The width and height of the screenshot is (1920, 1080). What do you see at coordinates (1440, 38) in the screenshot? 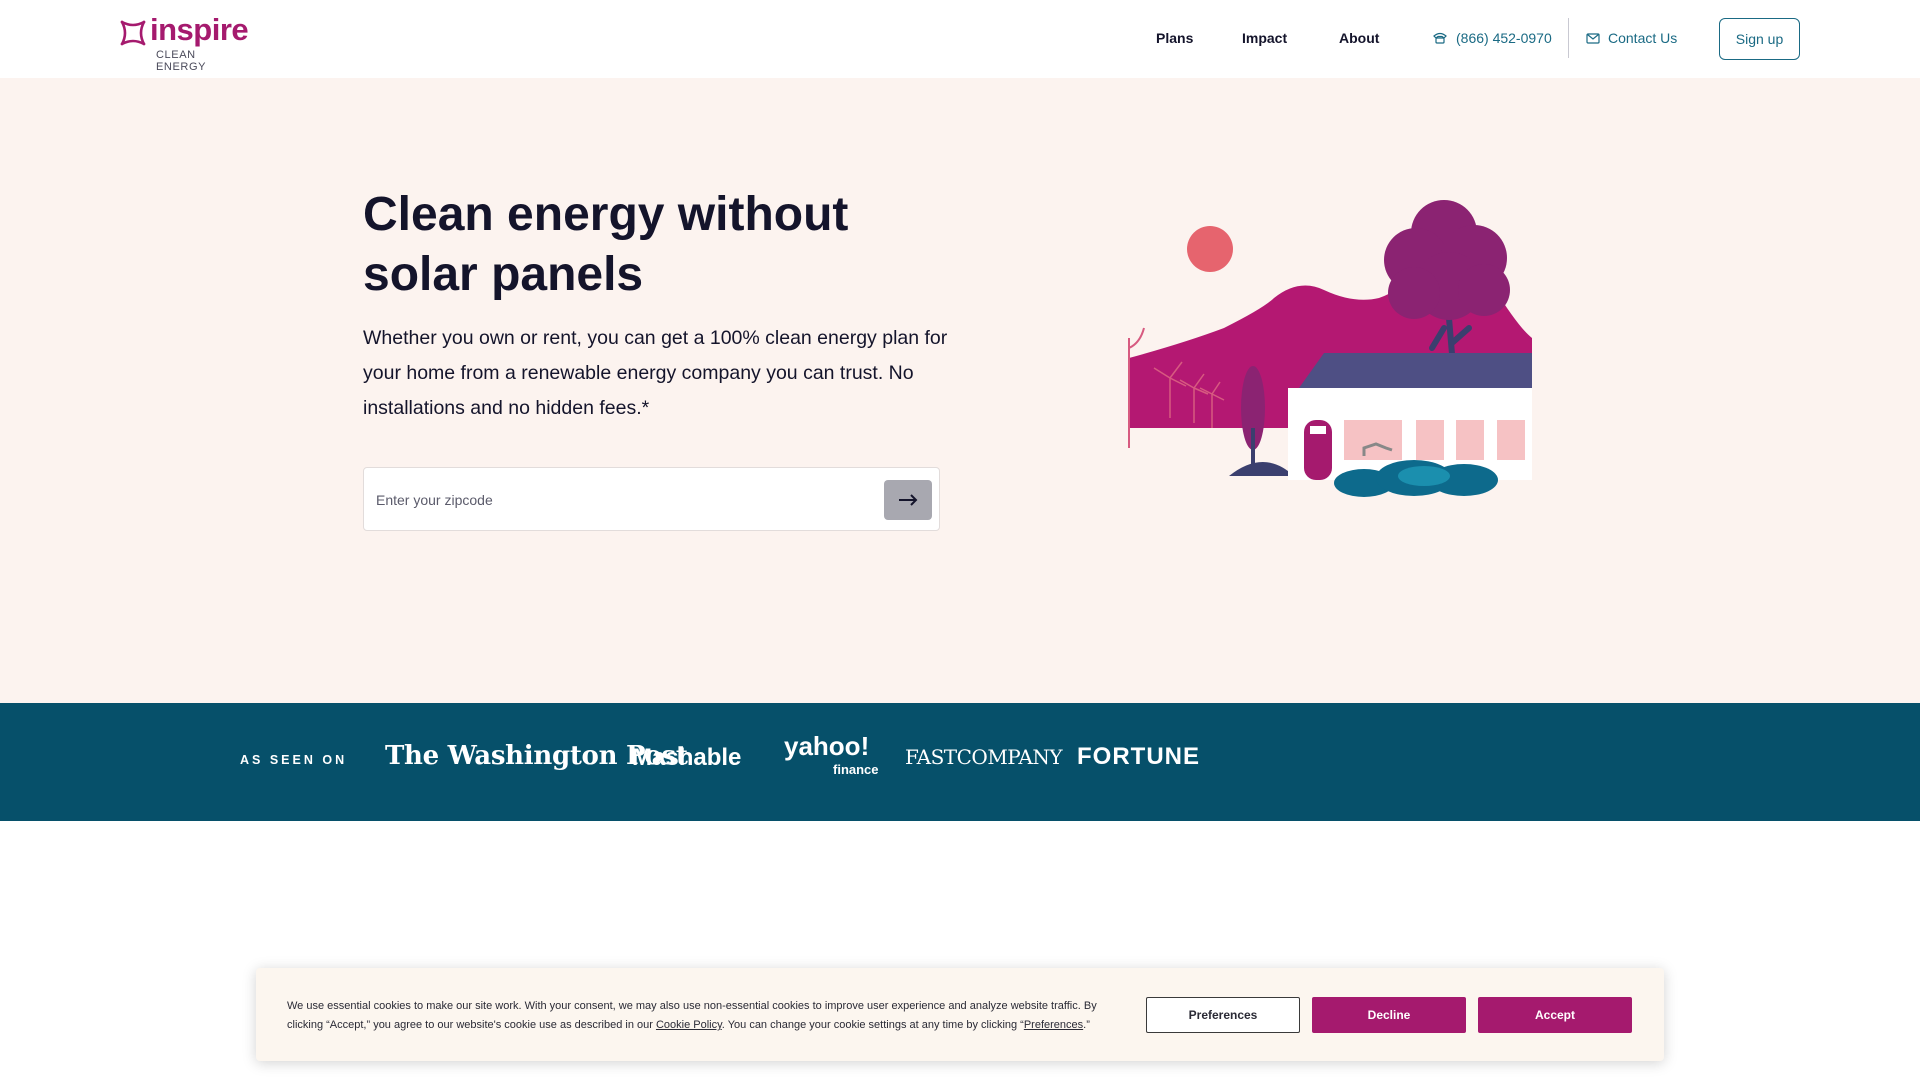
I see `phone-icon` at bounding box center [1440, 38].